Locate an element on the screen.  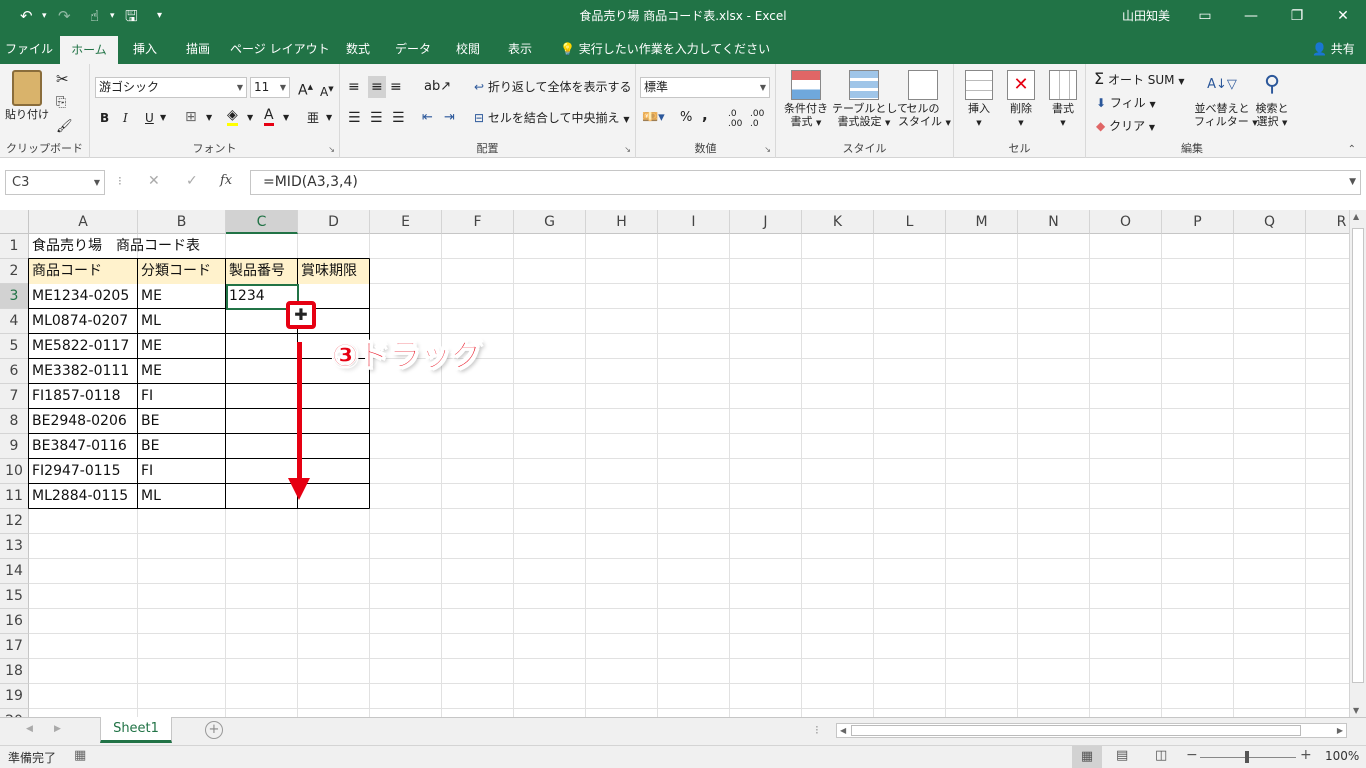
format-as-table-button: テーブルとして 書式設定 ▼ is located at coordinates (870, 100).